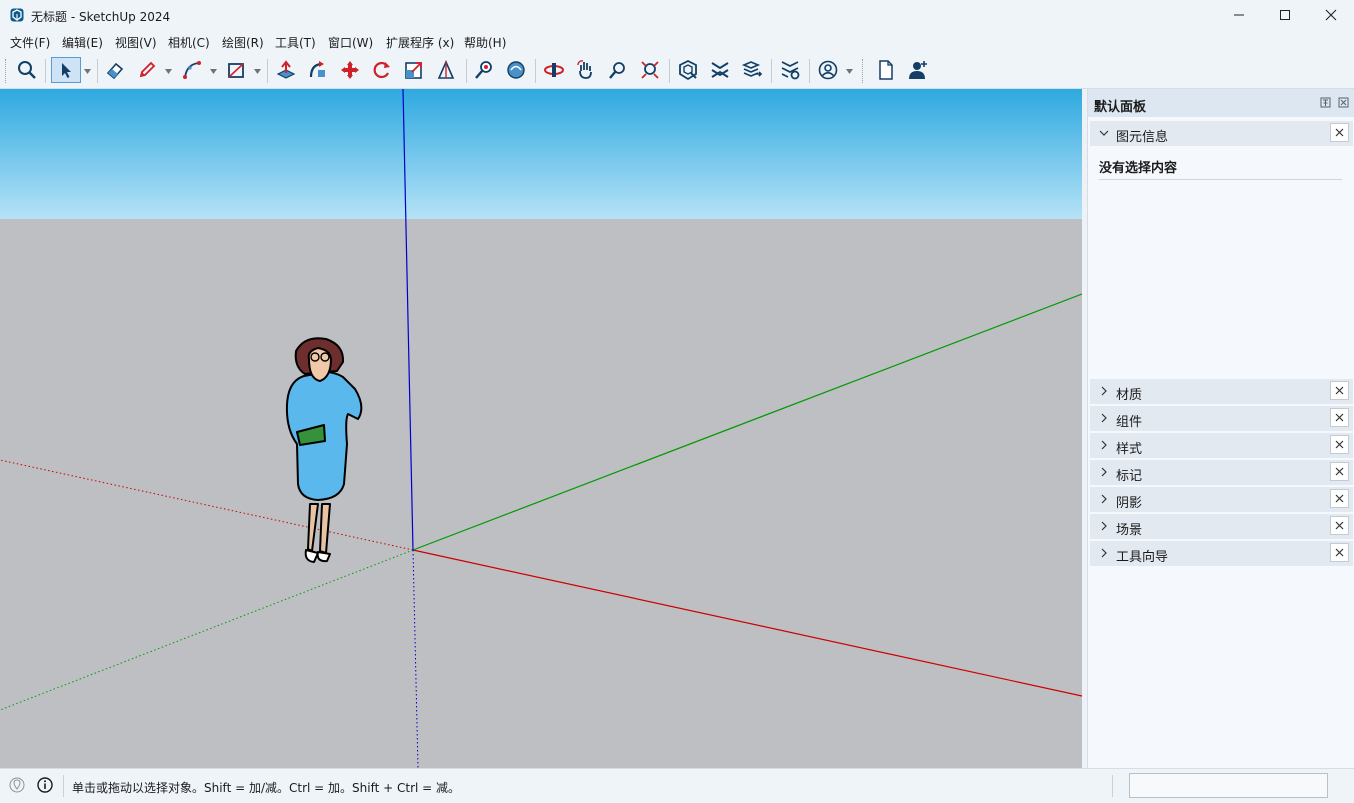  Describe the element at coordinates (516, 70) in the screenshot. I see `pan-tool-button` at that location.